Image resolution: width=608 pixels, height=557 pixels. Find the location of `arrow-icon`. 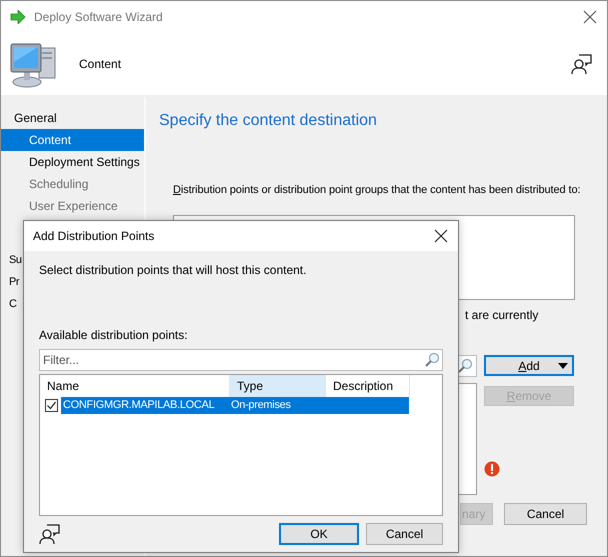

arrow-icon is located at coordinates (18, 17).